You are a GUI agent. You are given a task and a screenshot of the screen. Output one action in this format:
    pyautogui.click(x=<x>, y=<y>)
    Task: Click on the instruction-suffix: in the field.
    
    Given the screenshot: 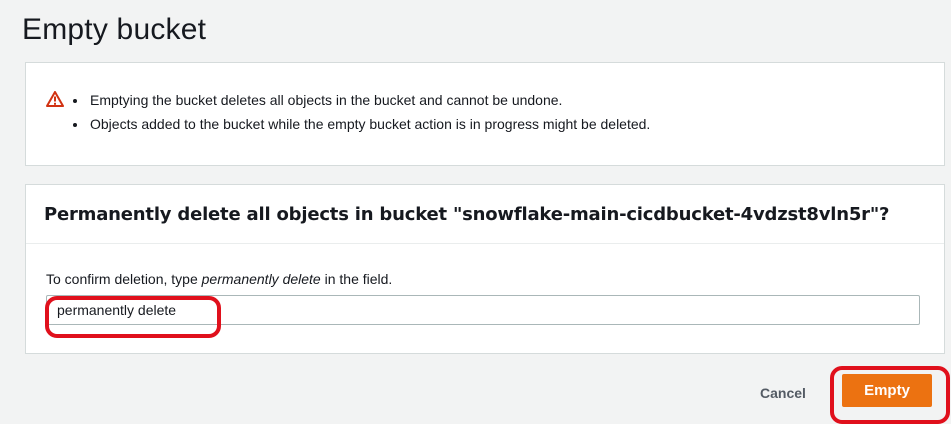 What is the action you would take?
    pyautogui.click(x=356, y=279)
    